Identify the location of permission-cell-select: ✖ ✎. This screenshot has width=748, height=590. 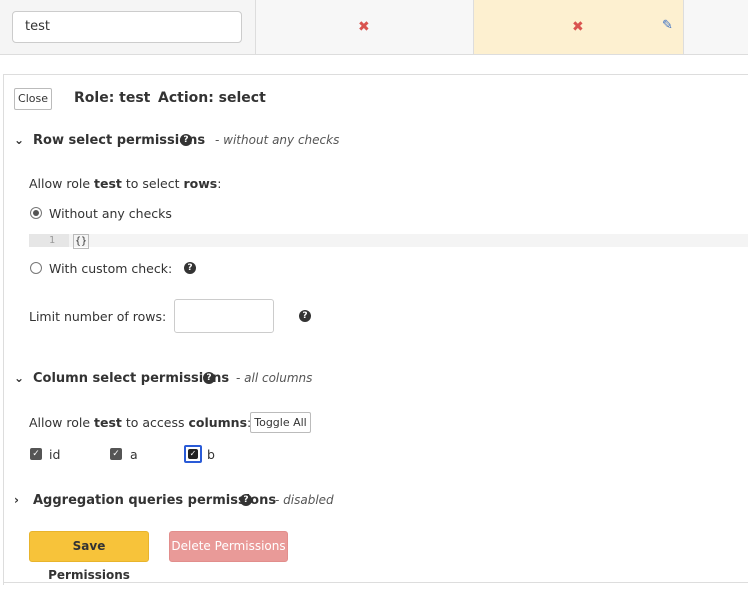
(578, 27).